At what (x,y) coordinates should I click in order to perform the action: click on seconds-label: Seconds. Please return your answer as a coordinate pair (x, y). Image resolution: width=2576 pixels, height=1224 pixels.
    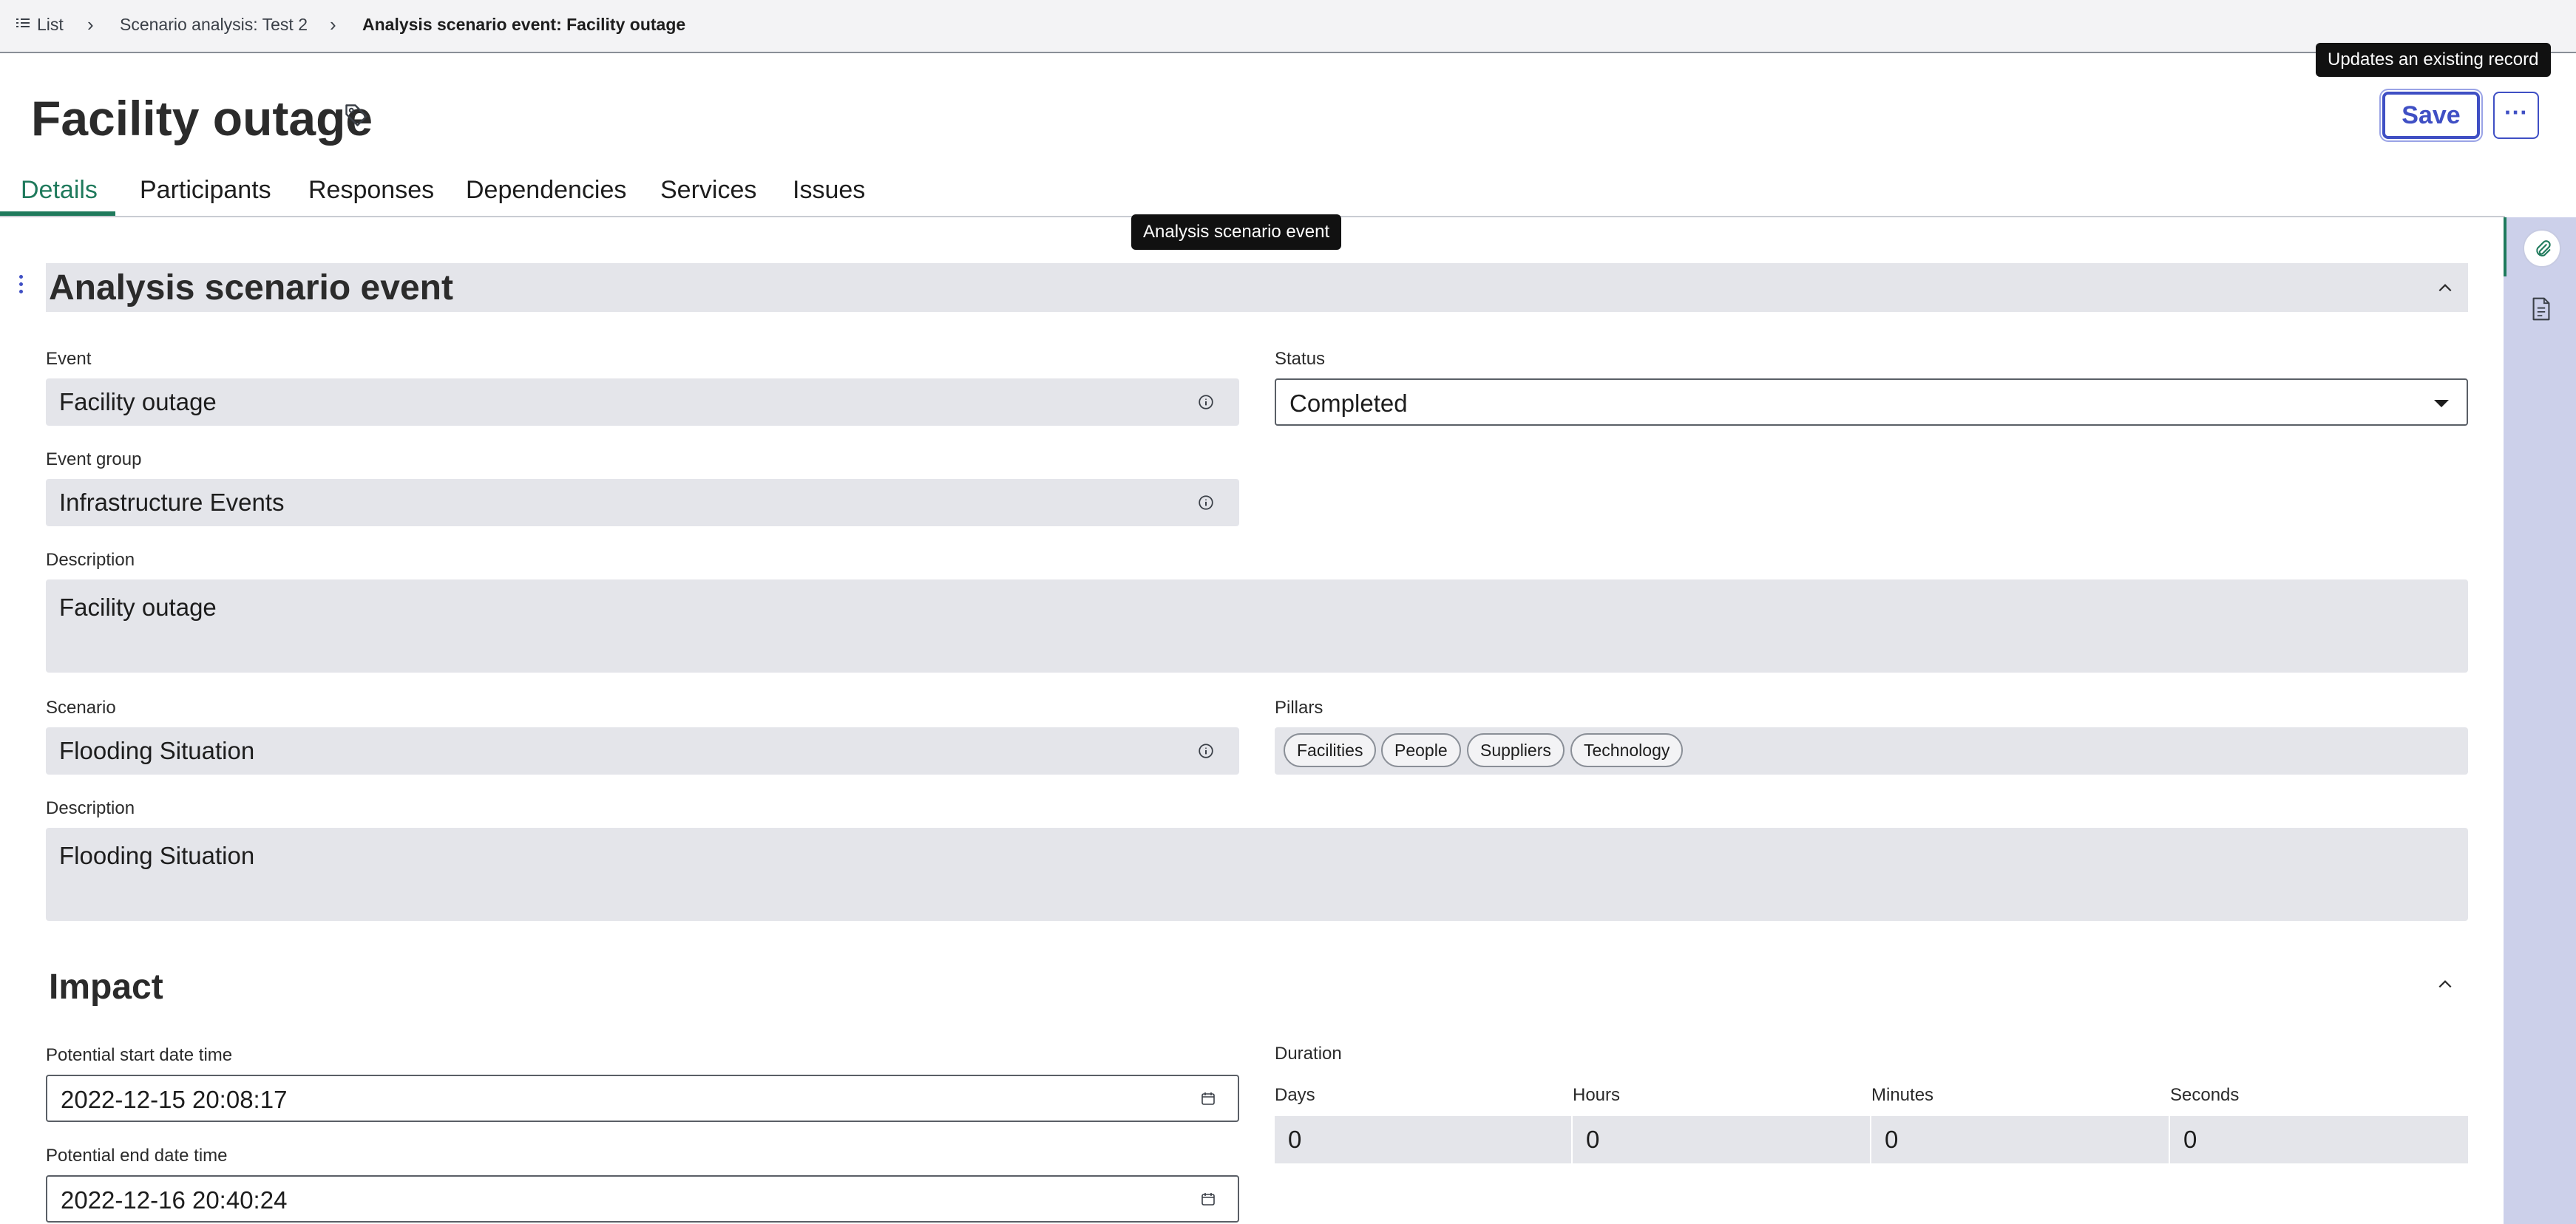
    Looking at the image, I should click on (2205, 1095).